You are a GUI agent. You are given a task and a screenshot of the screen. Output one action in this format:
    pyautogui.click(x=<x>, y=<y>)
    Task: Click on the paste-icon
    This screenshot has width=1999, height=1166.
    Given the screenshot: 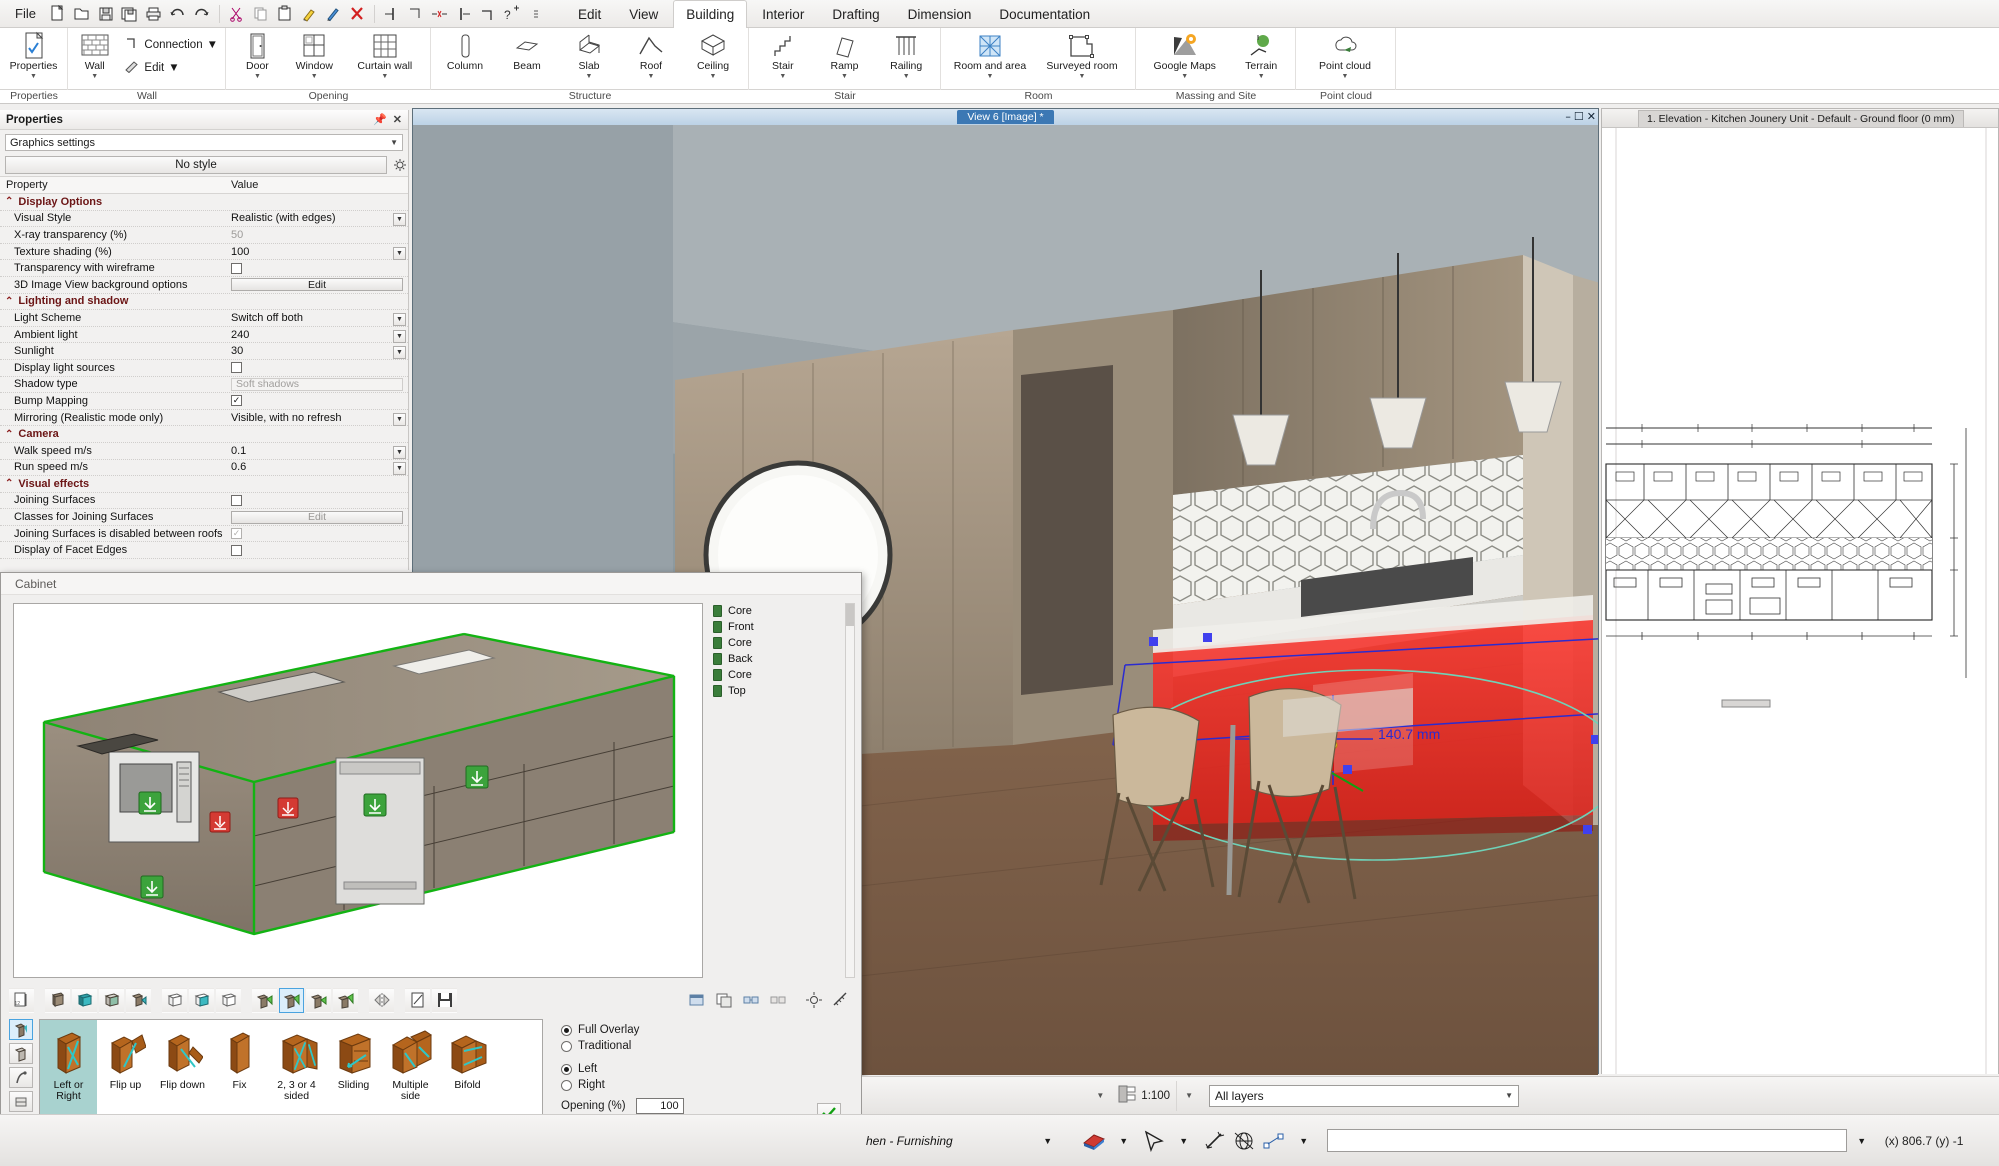 What is the action you would take?
    pyautogui.click(x=285, y=14)
    